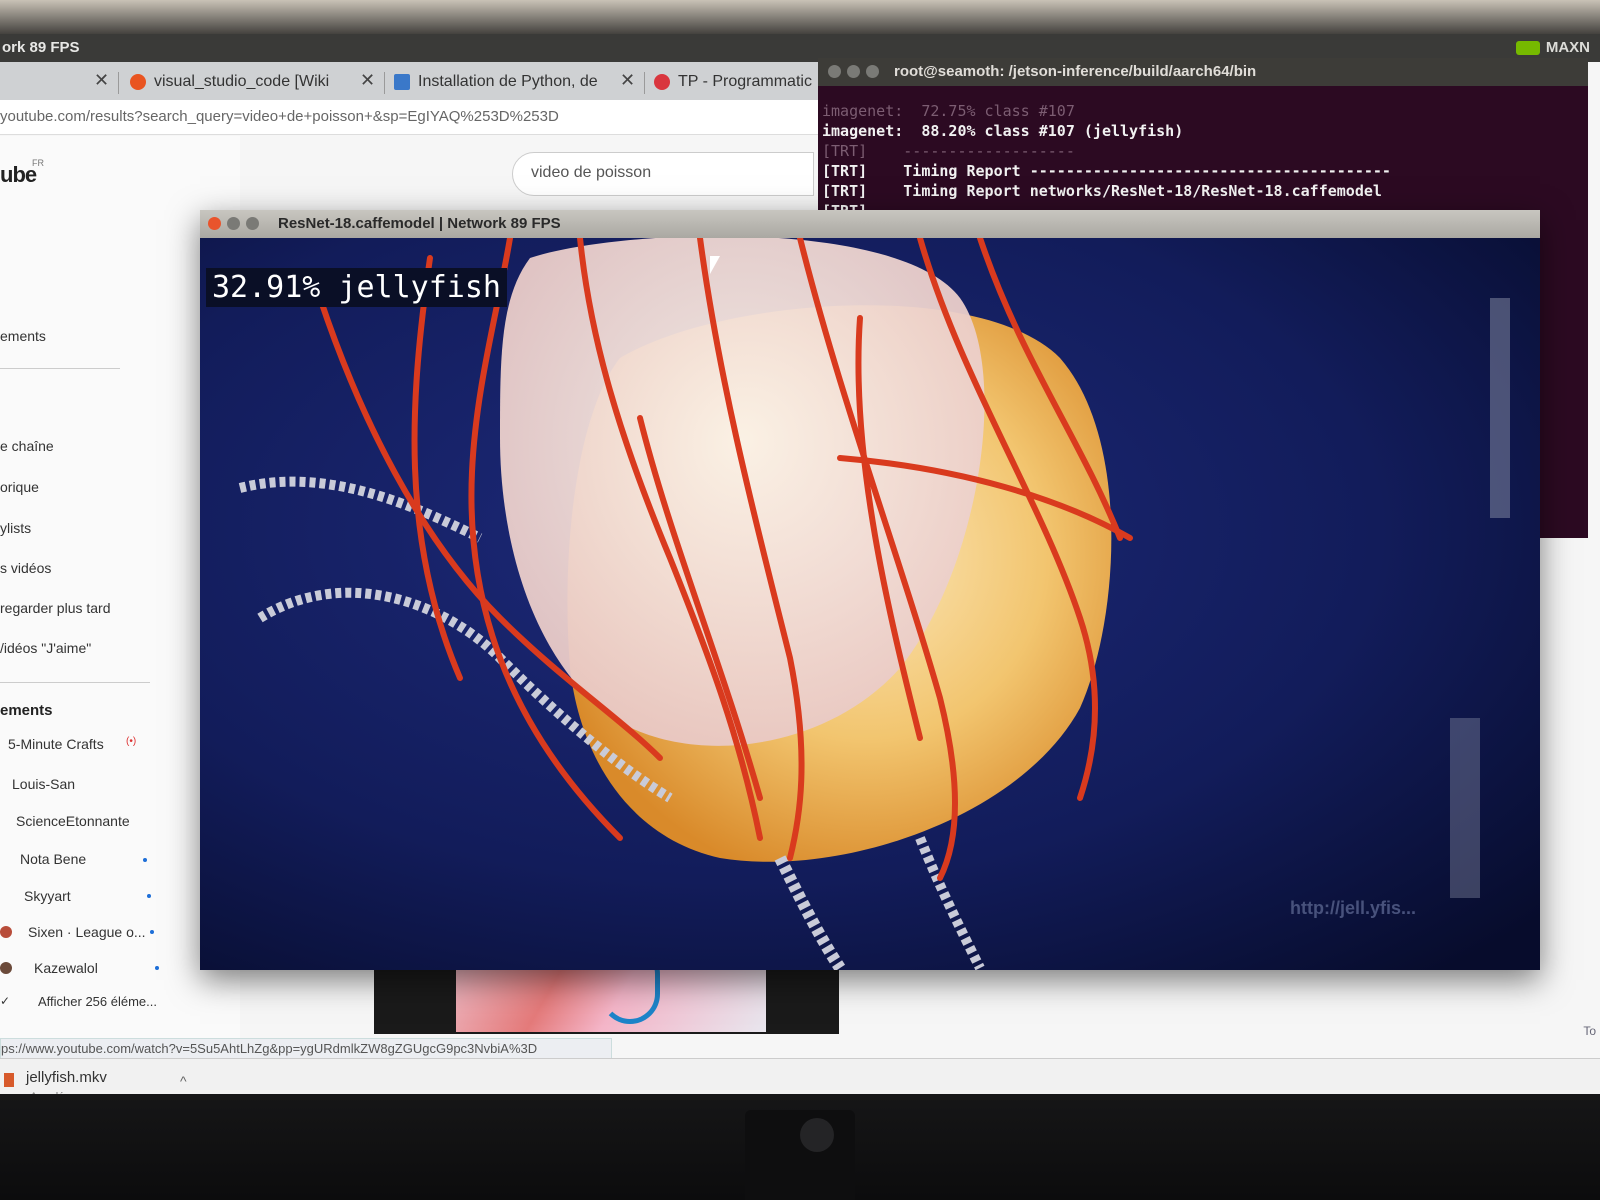  I want to click on edge-text: To, so click(1589, 1031).